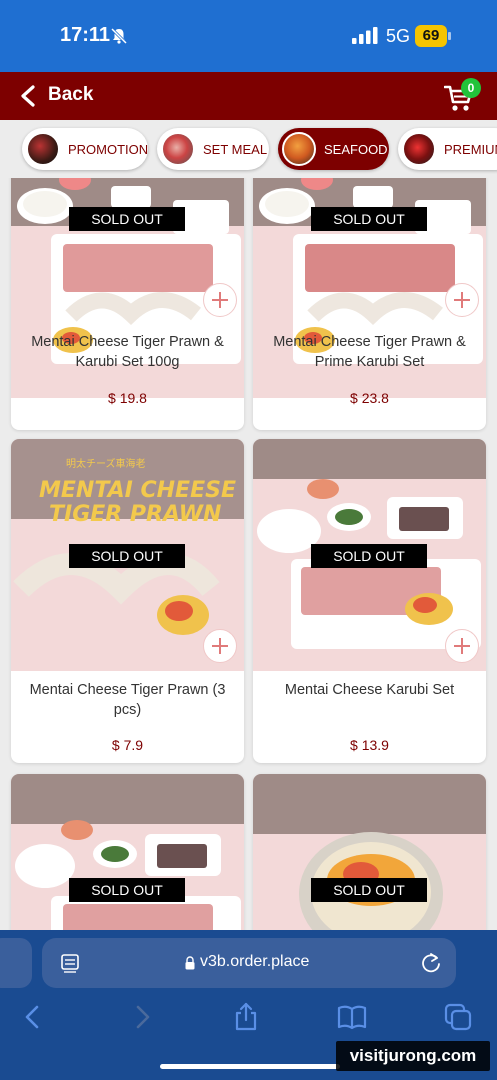 This screenshot has width=497, height=1080. I want to click on previous-tab-preview, so click(16, 963).